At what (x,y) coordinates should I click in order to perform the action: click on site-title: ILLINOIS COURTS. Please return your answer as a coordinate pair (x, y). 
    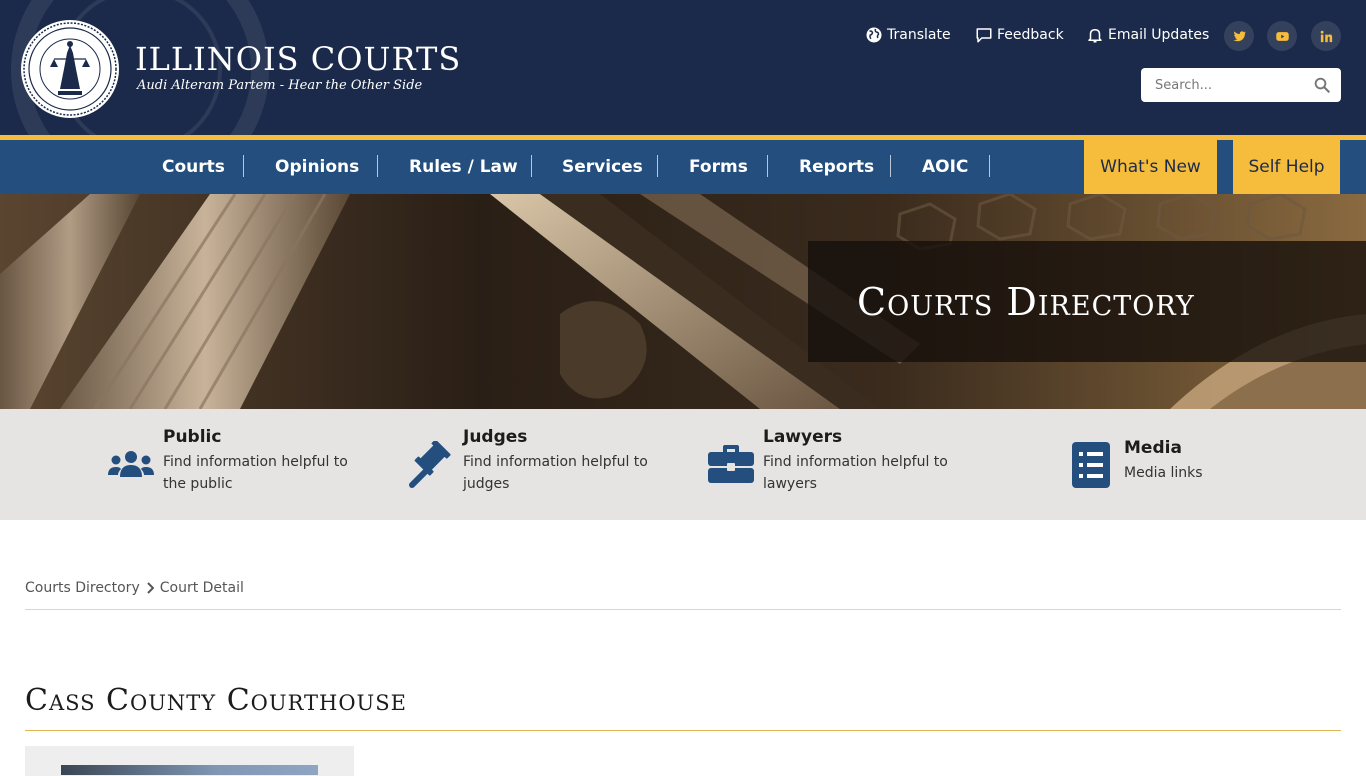
    Looking at the image, I should click on (298, 59).